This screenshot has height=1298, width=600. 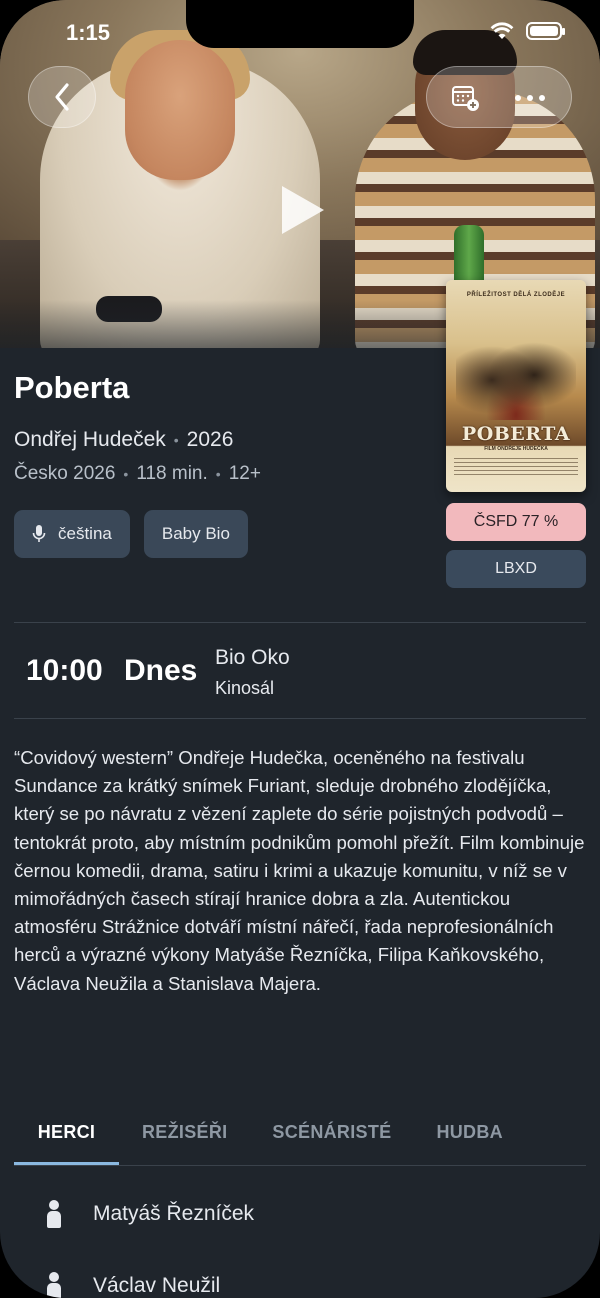 I want to click on credits-tabs: HERCI REŽISÉŘI SCÉNÁRISTÉ HUDBA, so click(x=300, y=1142).